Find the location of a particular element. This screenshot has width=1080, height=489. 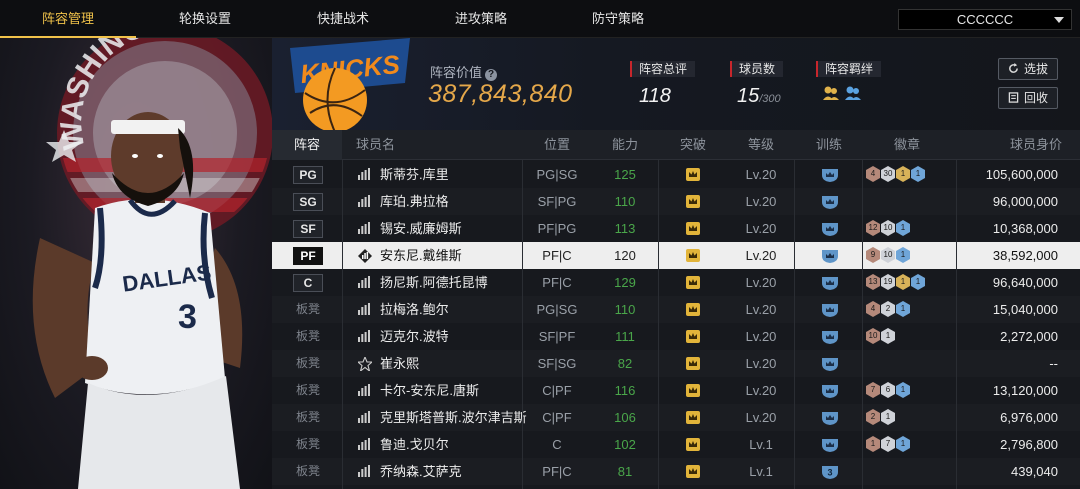

tab-quick-tactics: 快捷战术 is located at coordinates (343, 19).